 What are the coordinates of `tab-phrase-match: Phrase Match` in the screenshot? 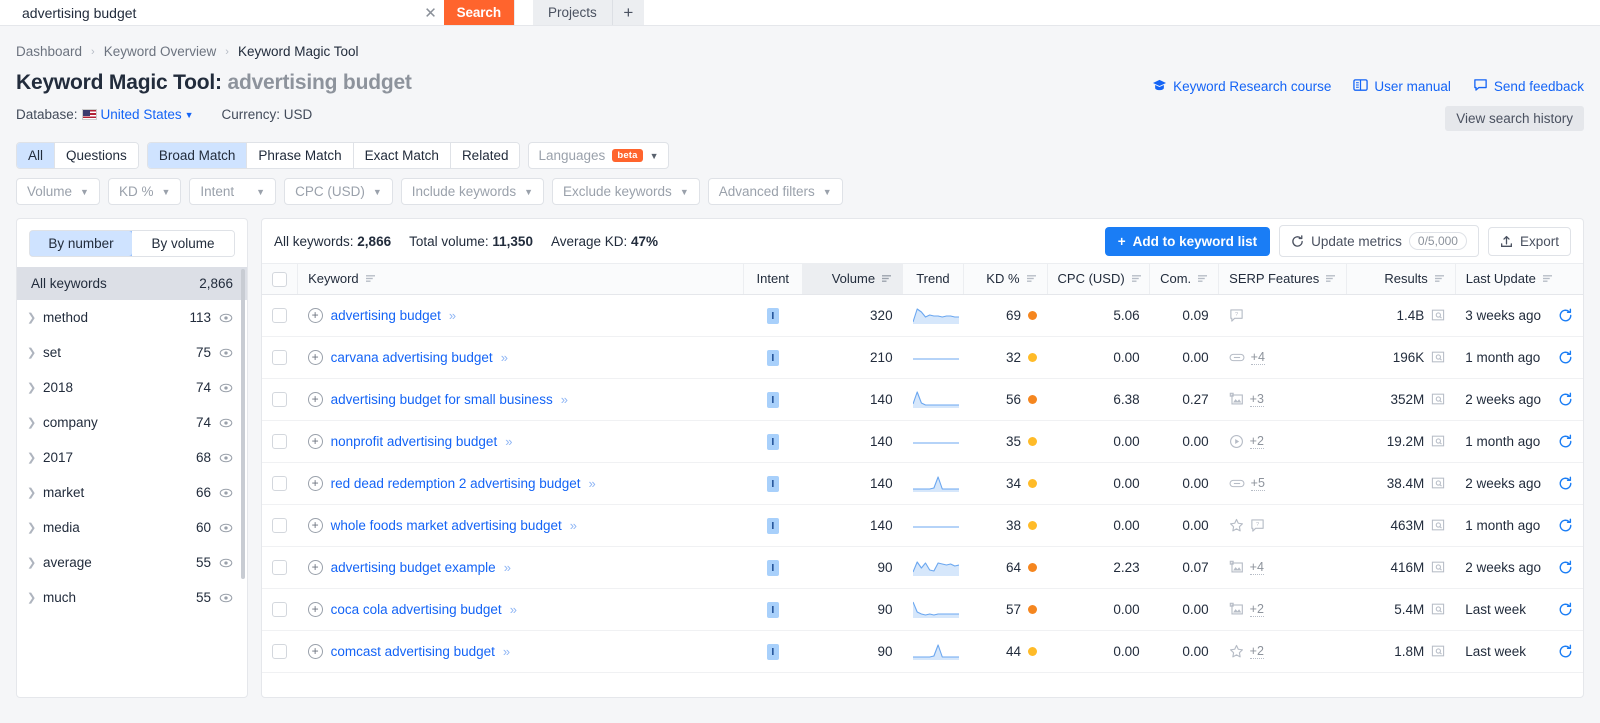 It's located at (300, 155).